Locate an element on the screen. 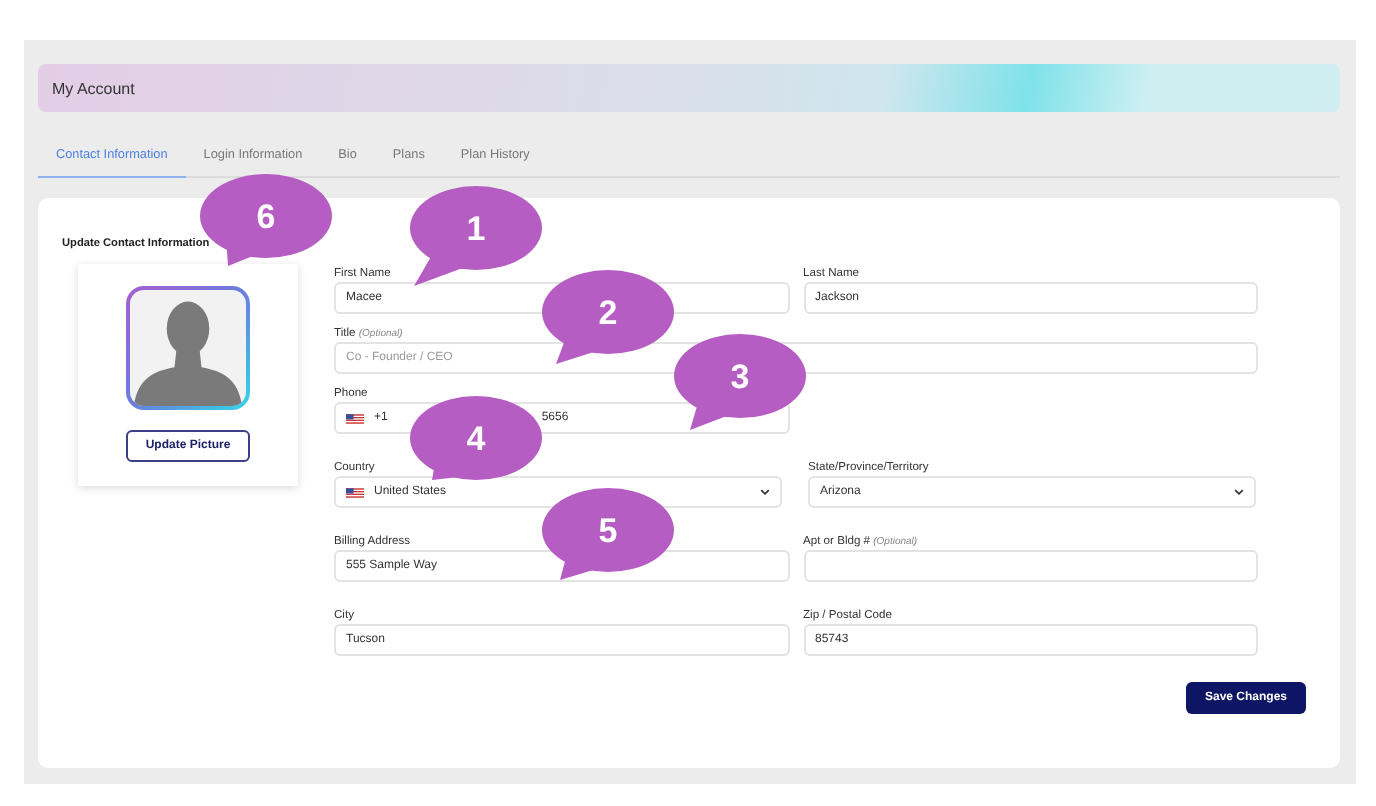 This screenshot has width=1376, height=806. page-title: My Account is located at coordinates (93, 88).